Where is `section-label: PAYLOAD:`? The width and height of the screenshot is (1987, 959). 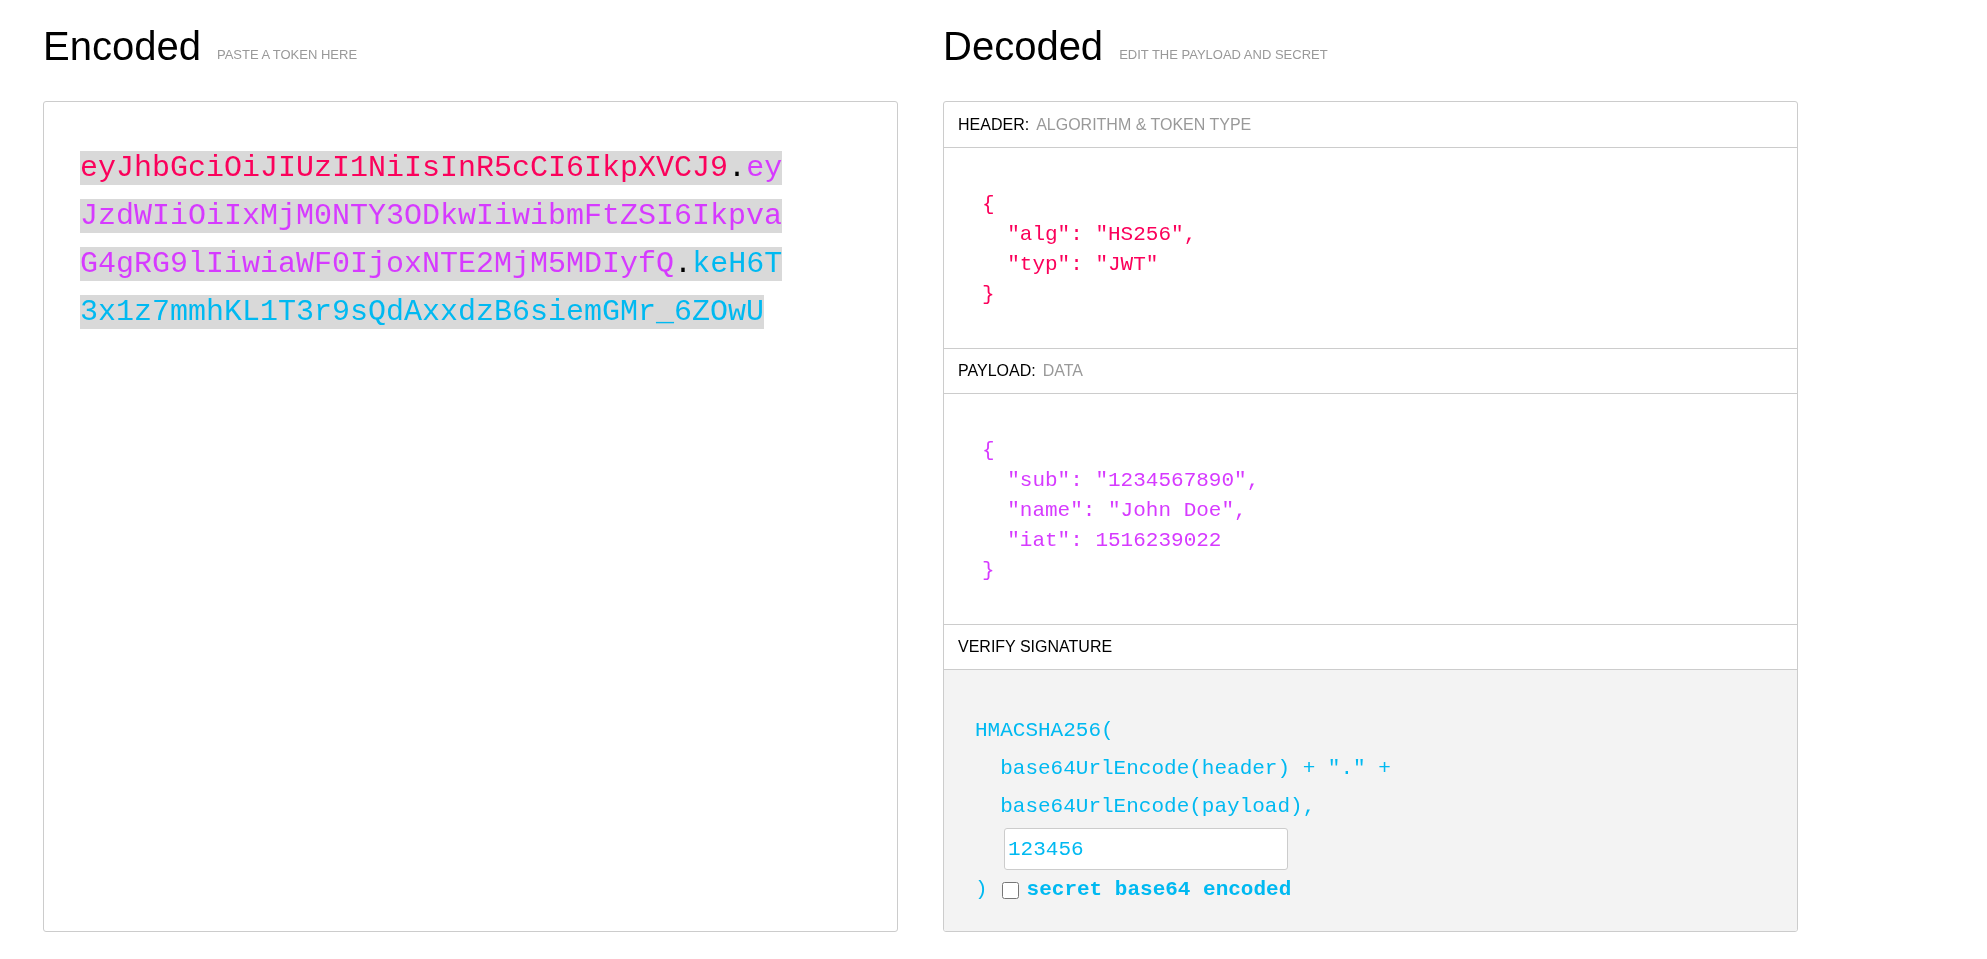 section-label: PAYLOAD: is located at coordinates (997, 371).